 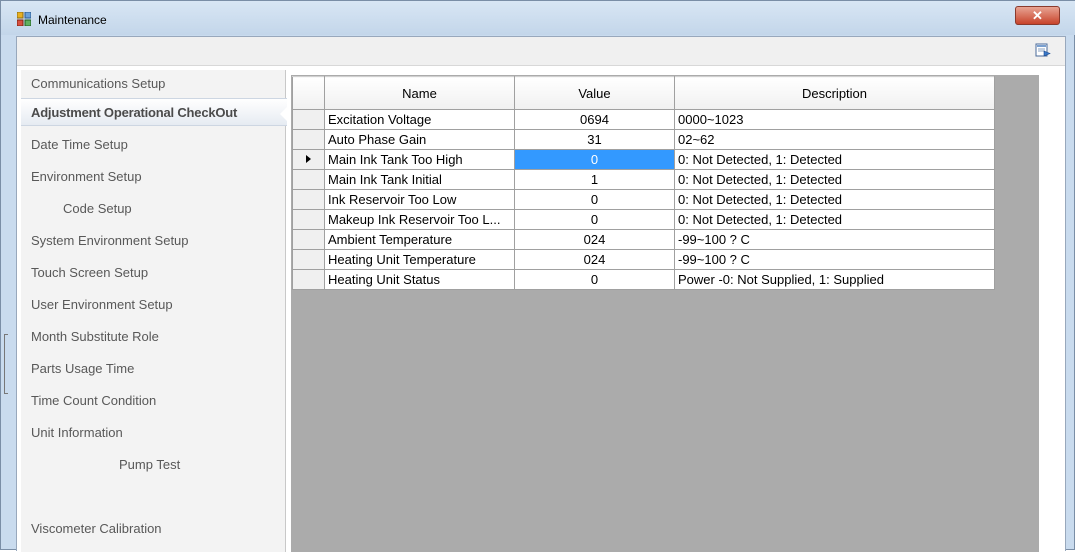 I want to click on app-window-icon, so click(x=24, y=19).